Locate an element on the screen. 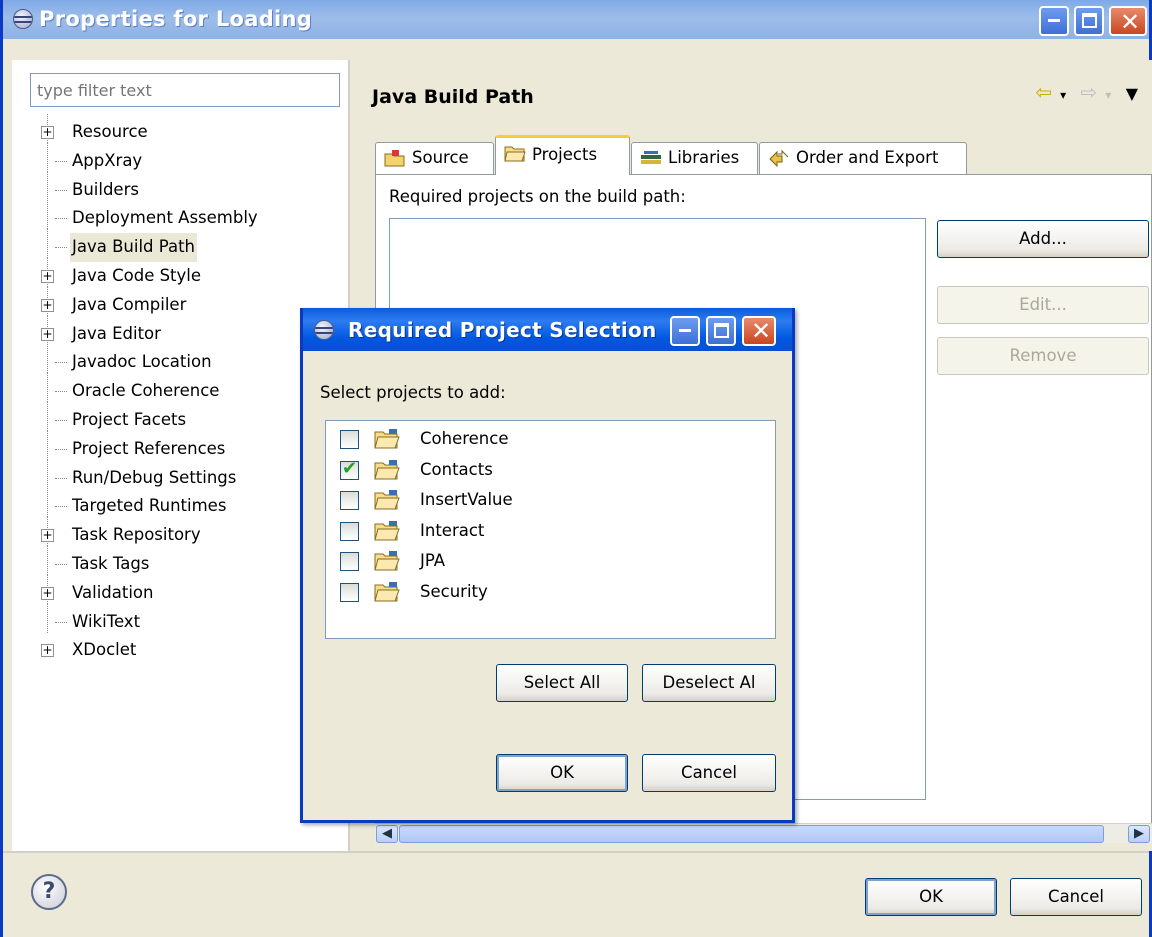  tree-item: Java Build Path is located at coordinates (180, 245).